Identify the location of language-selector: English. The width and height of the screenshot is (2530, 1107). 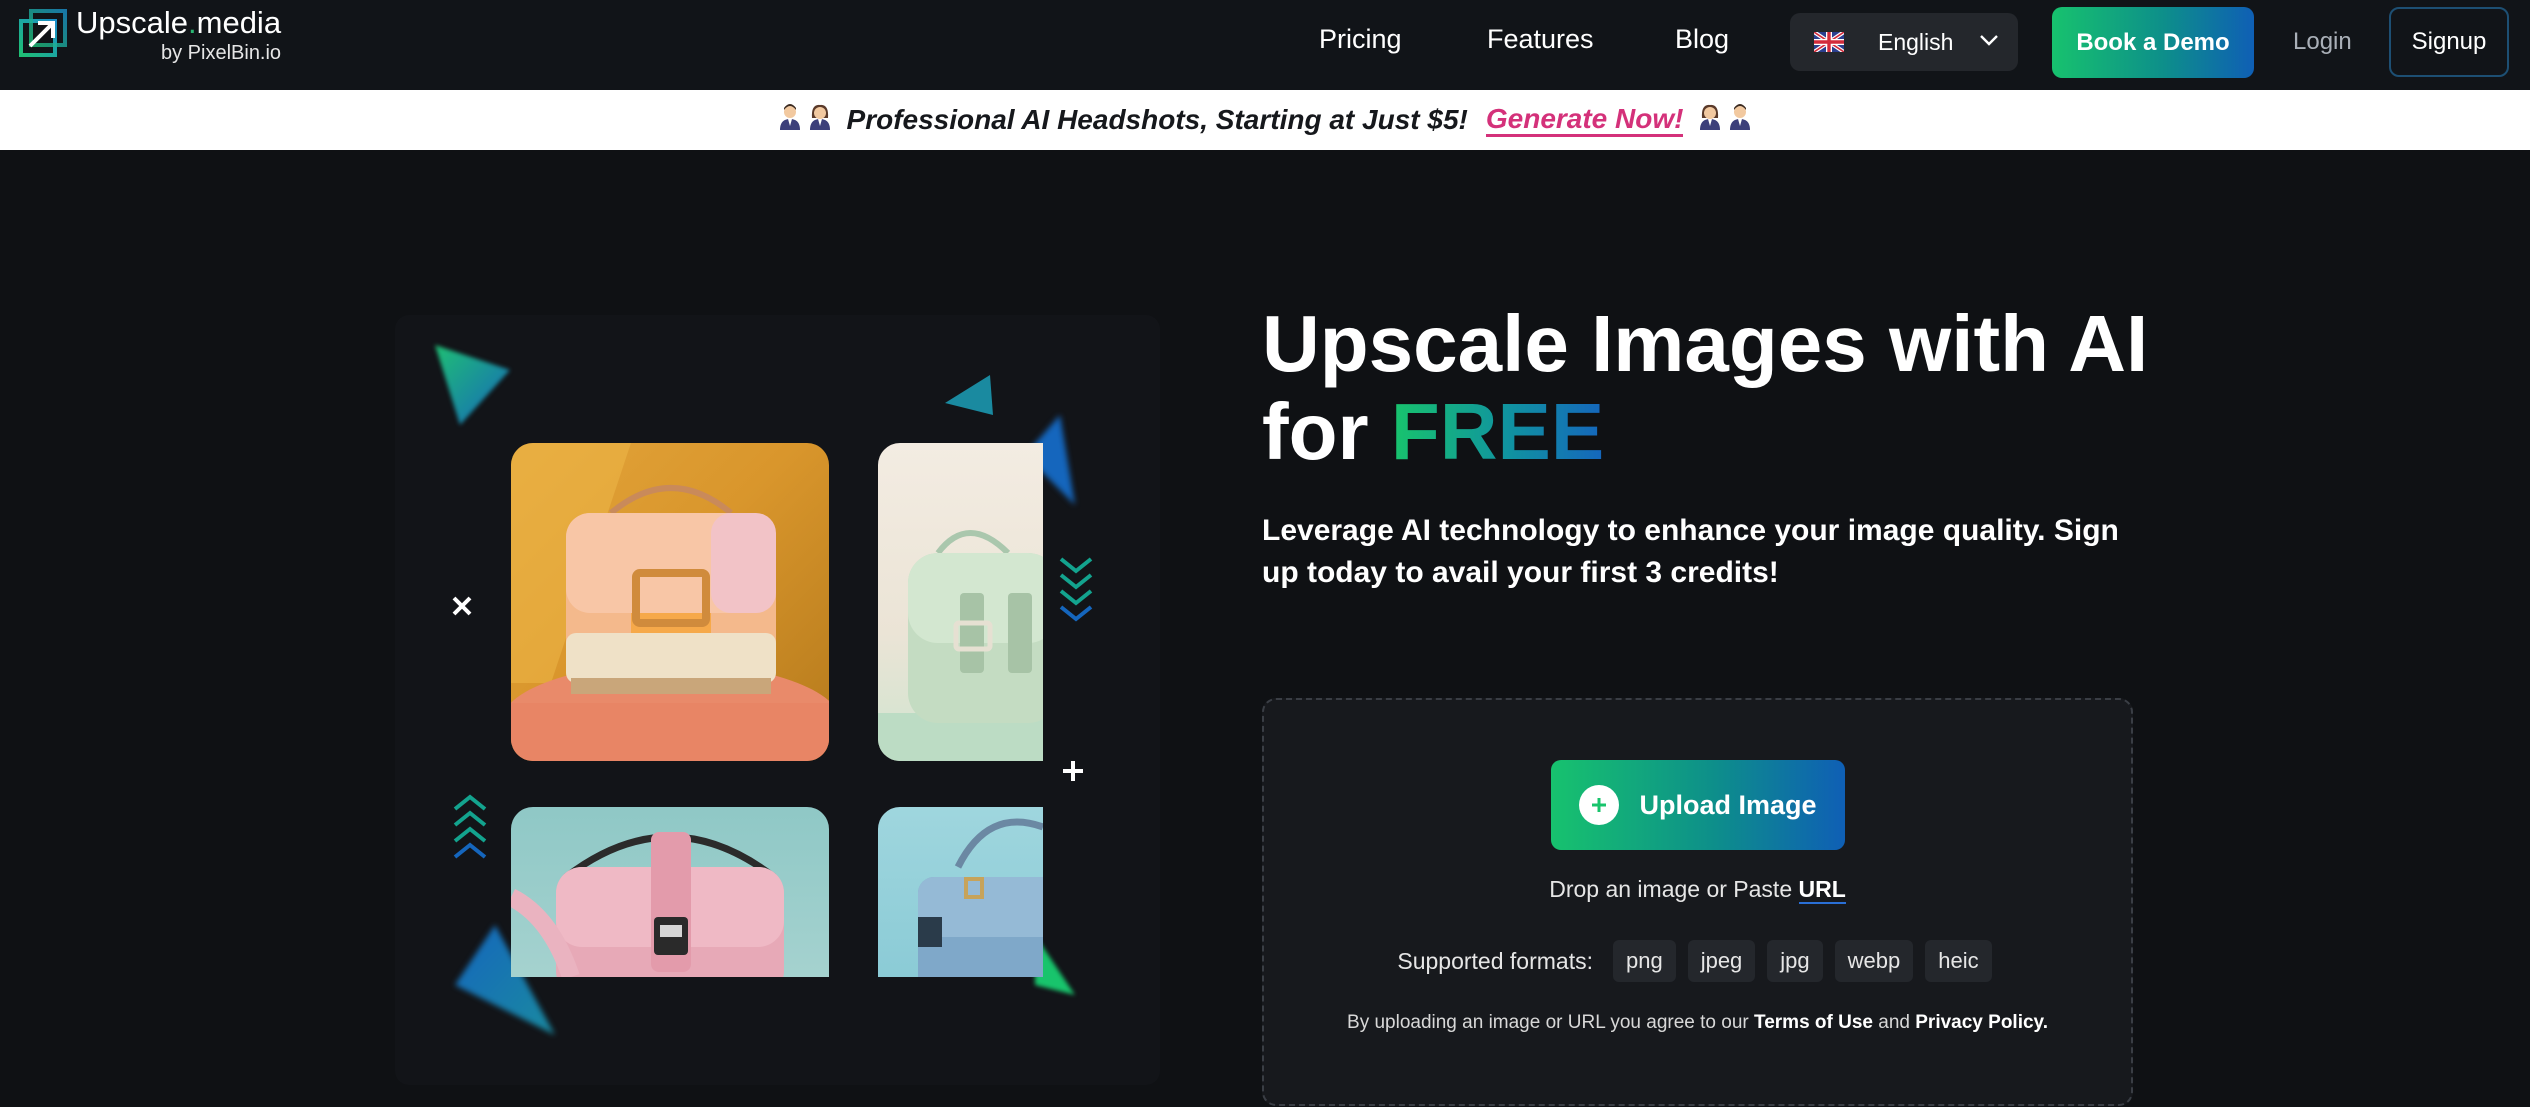
(1904, 42).